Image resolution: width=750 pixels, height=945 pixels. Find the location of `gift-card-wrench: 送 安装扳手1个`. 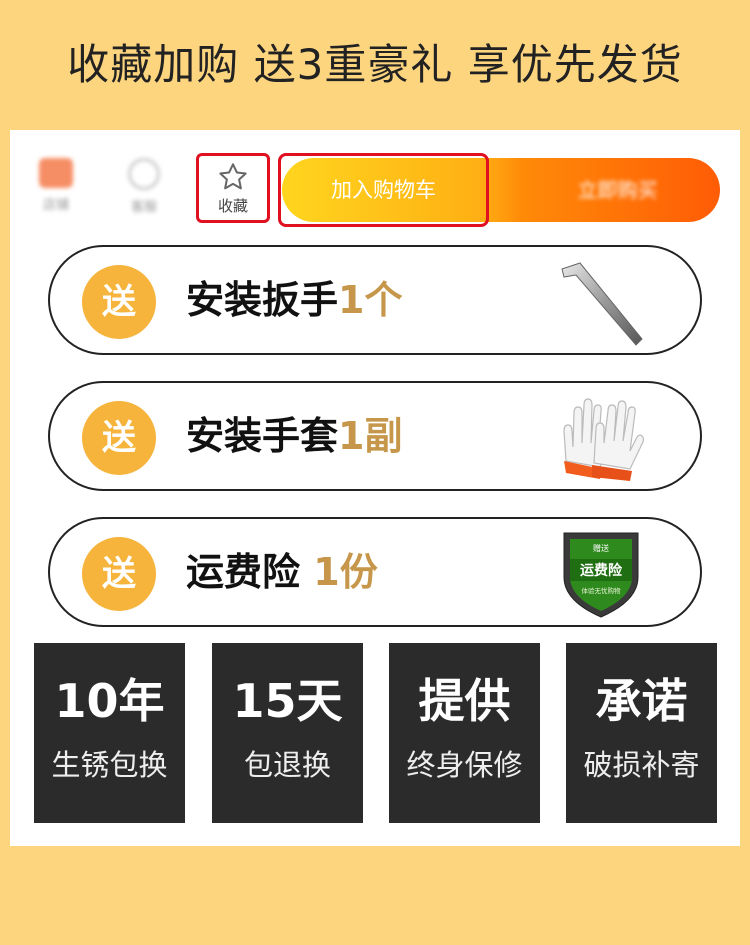

gift-card-wrench: 送 安装扳手1个 is located at coordinates (375, 300).